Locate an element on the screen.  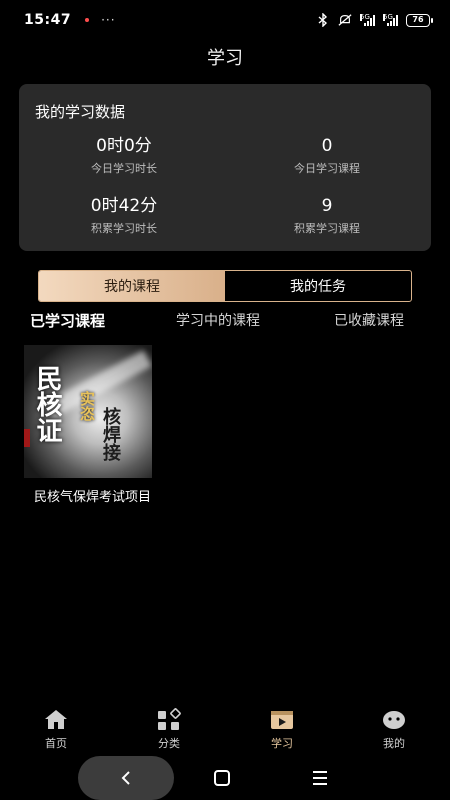
square-icon is located at coordinates (222, 778).